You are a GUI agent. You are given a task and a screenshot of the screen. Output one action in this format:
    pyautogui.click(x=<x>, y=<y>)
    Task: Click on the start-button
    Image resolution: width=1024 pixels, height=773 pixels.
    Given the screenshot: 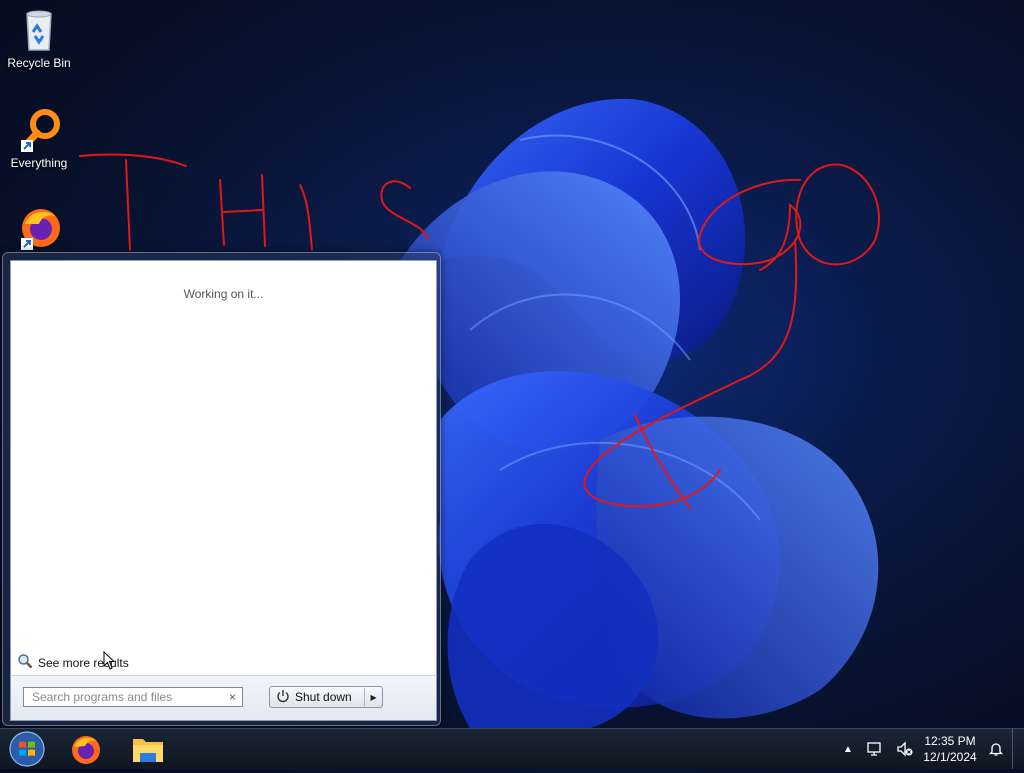 What is the action you would take?
    pyautogui.click(x=27, y=749)
    